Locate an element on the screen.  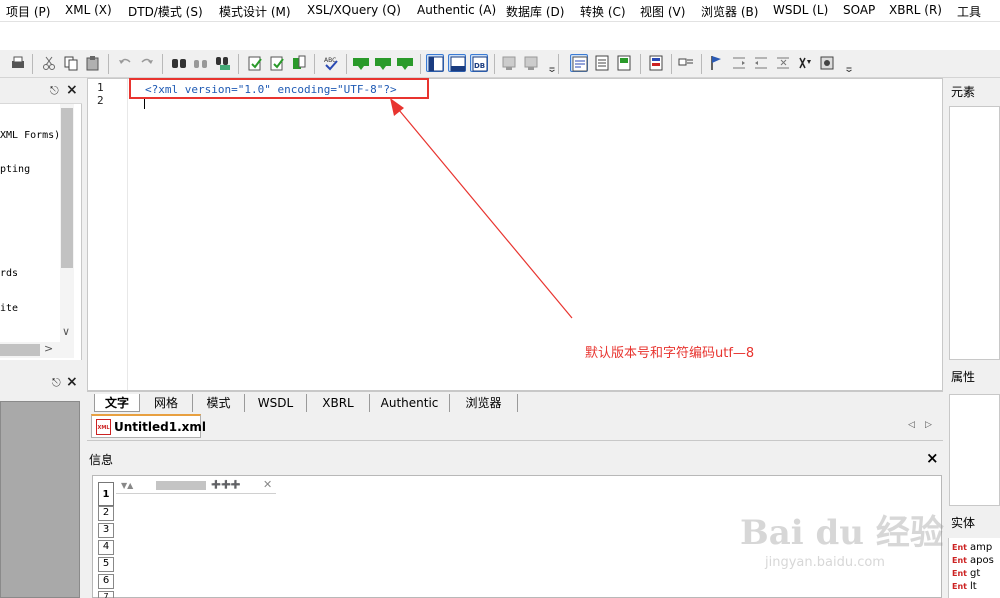
menu-wsdl: WSDL (L) is located at coordinates (800, 10).